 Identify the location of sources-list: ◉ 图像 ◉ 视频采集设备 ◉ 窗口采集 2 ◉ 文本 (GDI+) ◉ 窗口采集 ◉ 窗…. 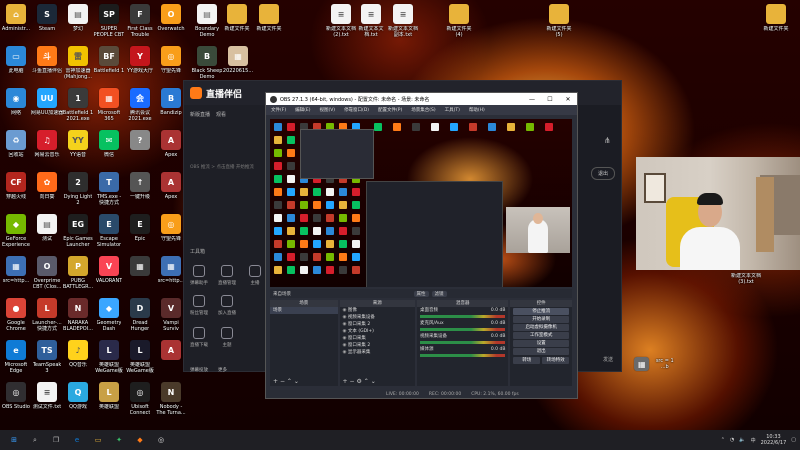
(377, 331).